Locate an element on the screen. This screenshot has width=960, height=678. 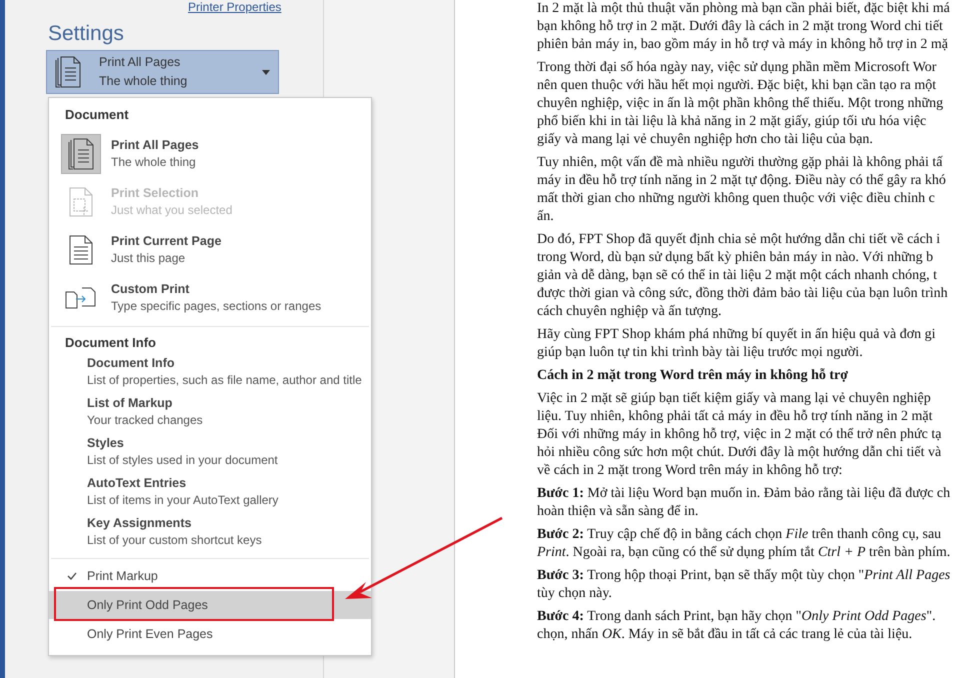
item-title: Document Info is located at coordinates (229, 363).